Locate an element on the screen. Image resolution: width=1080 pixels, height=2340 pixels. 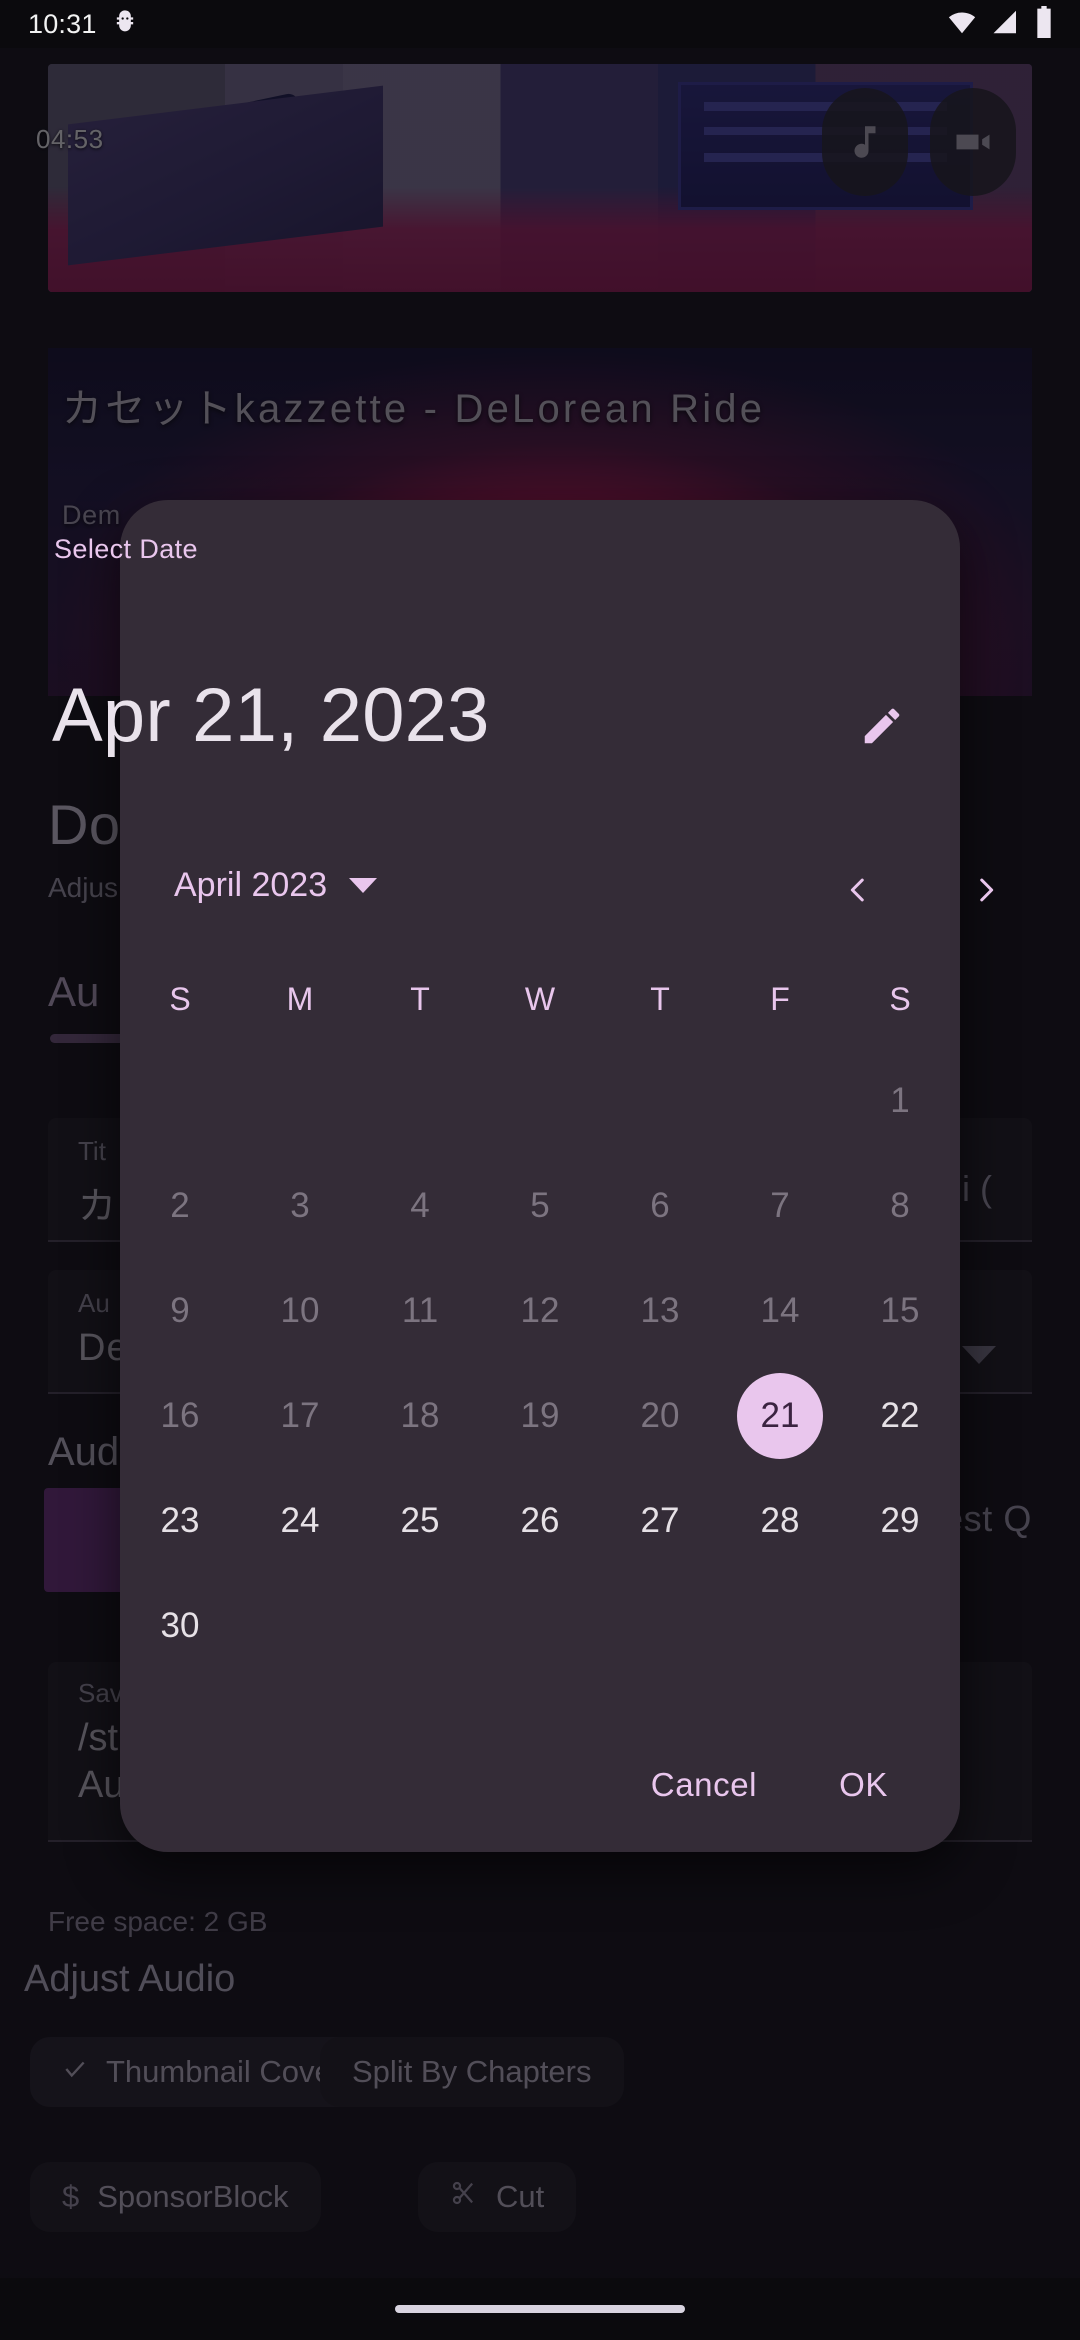
calendar-day-19: 19 is located at coordinates (540, 1415).